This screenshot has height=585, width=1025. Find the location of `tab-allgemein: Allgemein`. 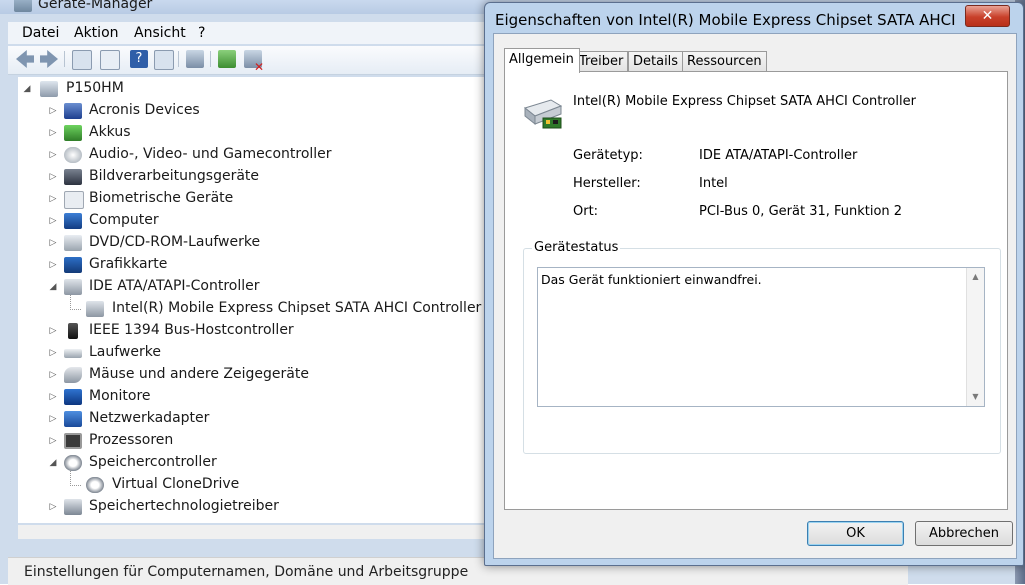

tab-allgemein: Allgemein is located at coordinates (542, 60).